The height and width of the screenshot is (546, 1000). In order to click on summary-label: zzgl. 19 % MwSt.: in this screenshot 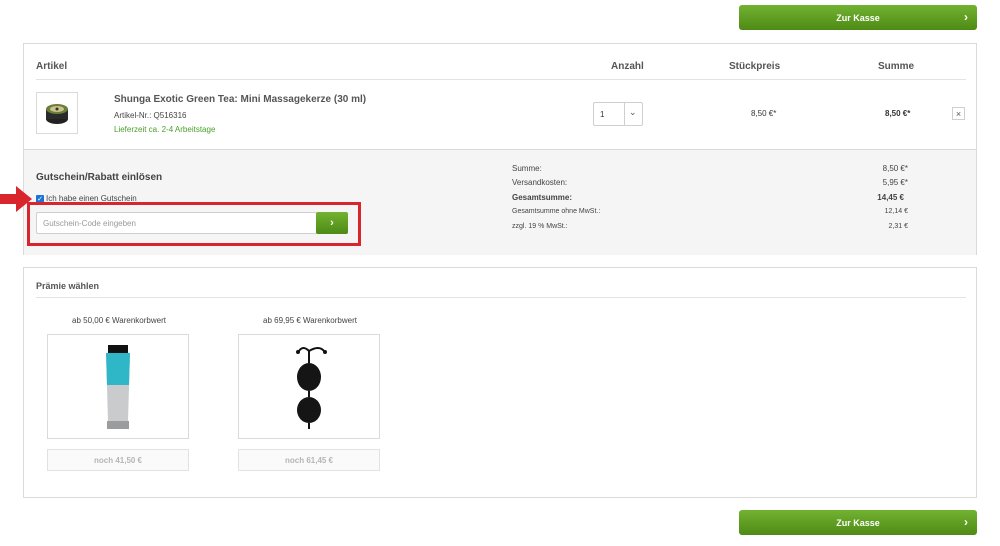, I will do `click(540, 226)`.